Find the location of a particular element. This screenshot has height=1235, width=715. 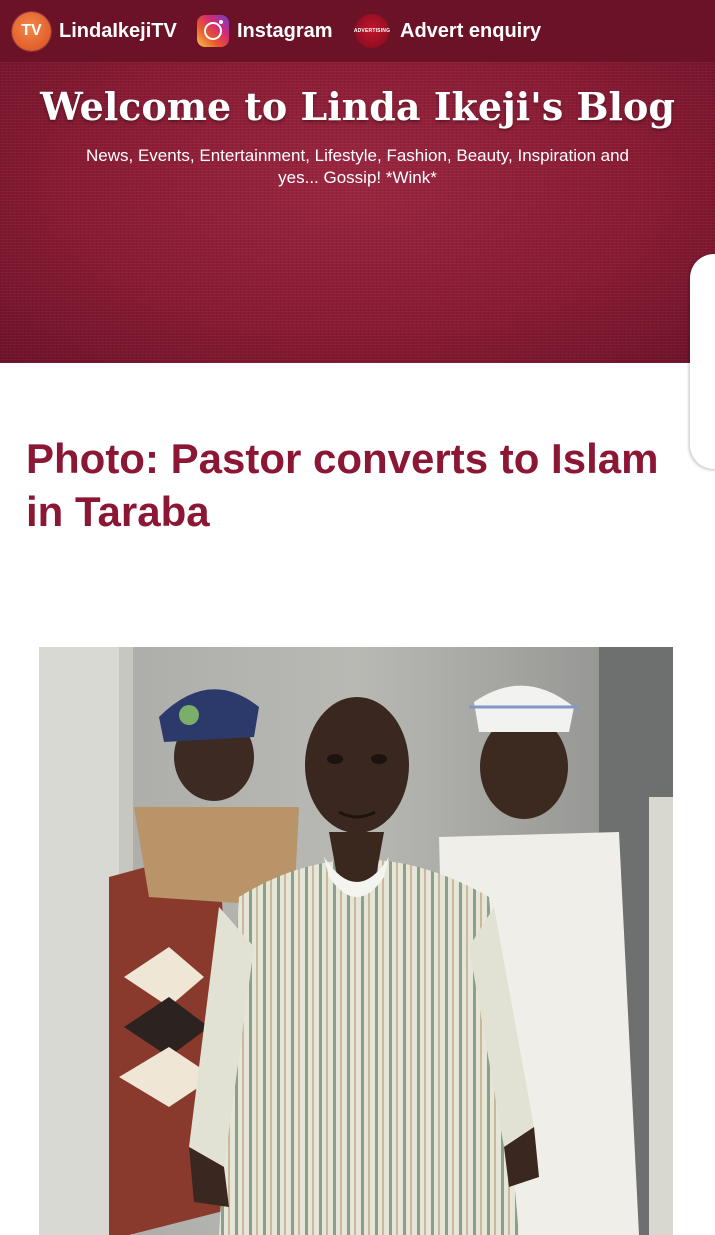

instagram-icon is located at coordinates (213, 31).